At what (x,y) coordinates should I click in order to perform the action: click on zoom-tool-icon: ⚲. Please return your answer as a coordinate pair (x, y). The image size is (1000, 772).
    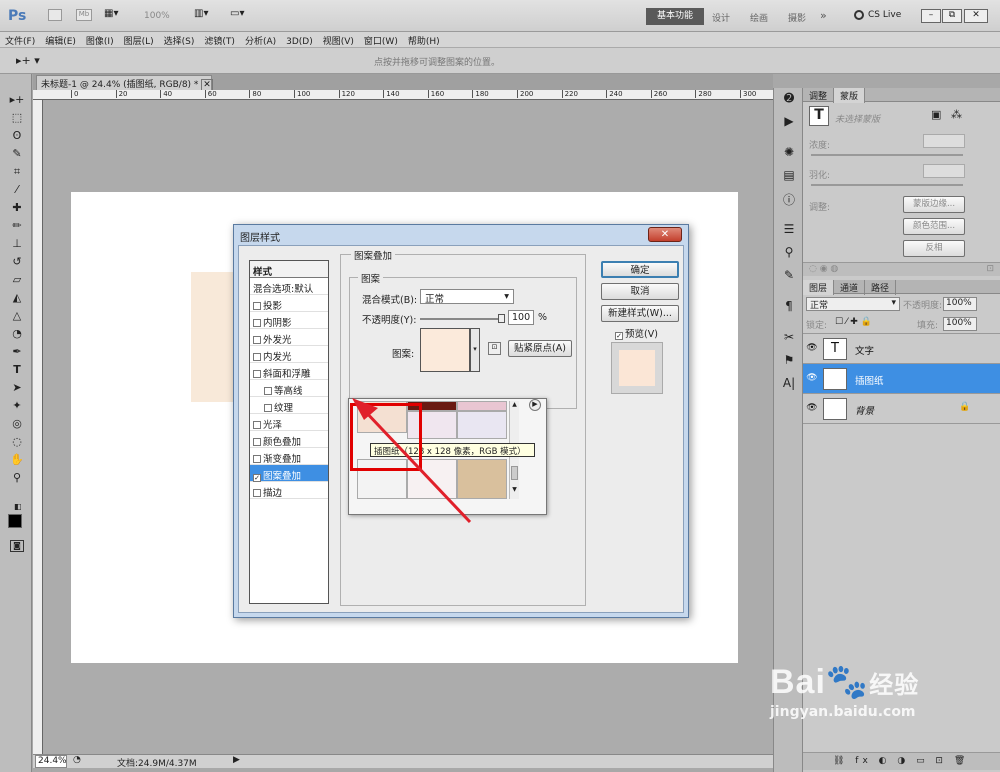
    Looking at the image, I should click on (17, 479).